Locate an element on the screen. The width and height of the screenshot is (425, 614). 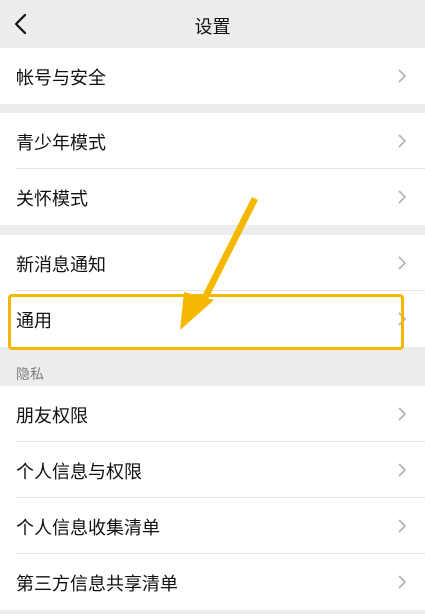
page-title: 设置 is located at coordinates (212, 27).